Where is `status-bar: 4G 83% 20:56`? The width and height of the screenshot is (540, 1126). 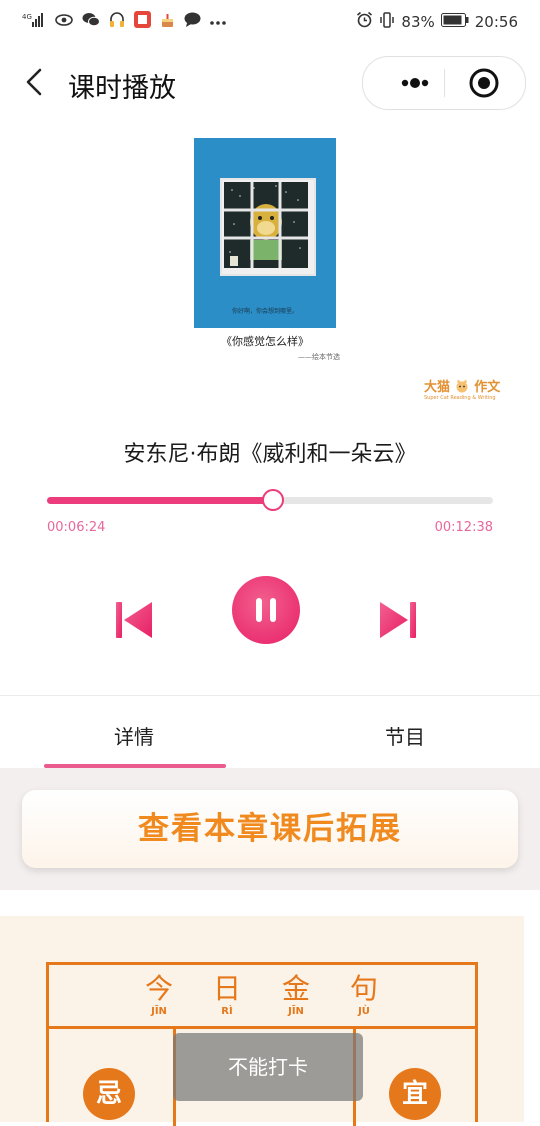 status-bar: 4G 83% 20:56 is located at coordinates (270, 21).